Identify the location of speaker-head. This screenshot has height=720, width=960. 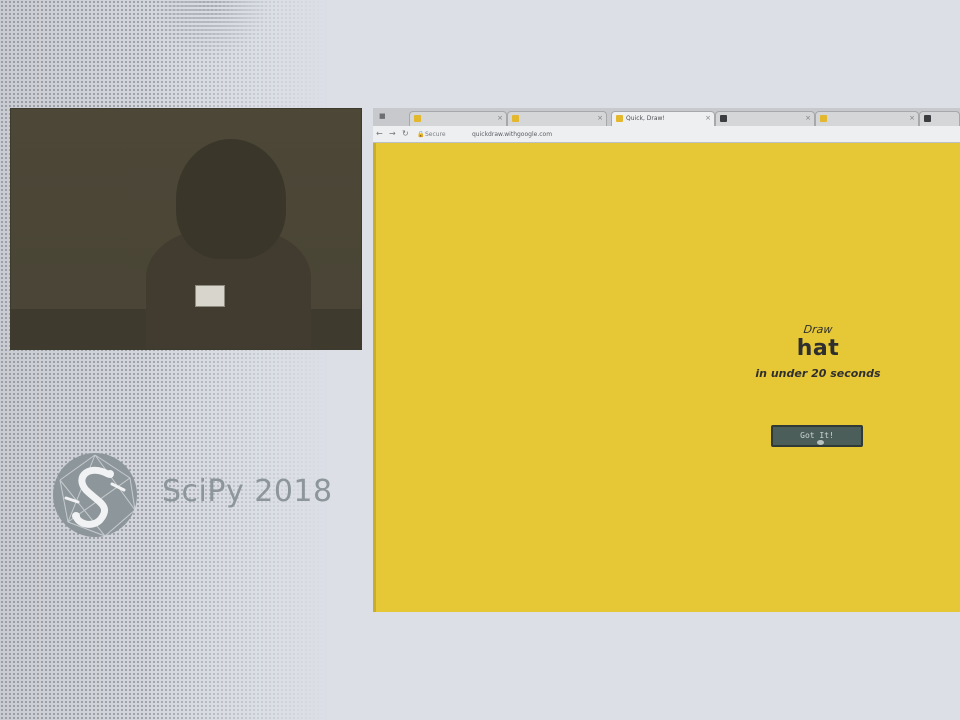
(231, 199).